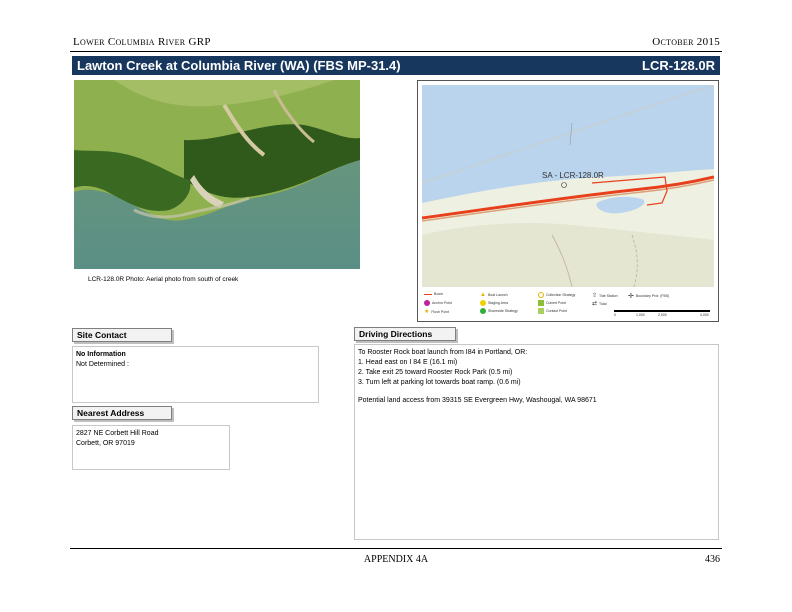 The width and height of the screenshot is (792, 612). What do you see at coordinates (541, 295) in the screenshot?
I see `collection-strategy-icon` at bounding box center [541, 295].